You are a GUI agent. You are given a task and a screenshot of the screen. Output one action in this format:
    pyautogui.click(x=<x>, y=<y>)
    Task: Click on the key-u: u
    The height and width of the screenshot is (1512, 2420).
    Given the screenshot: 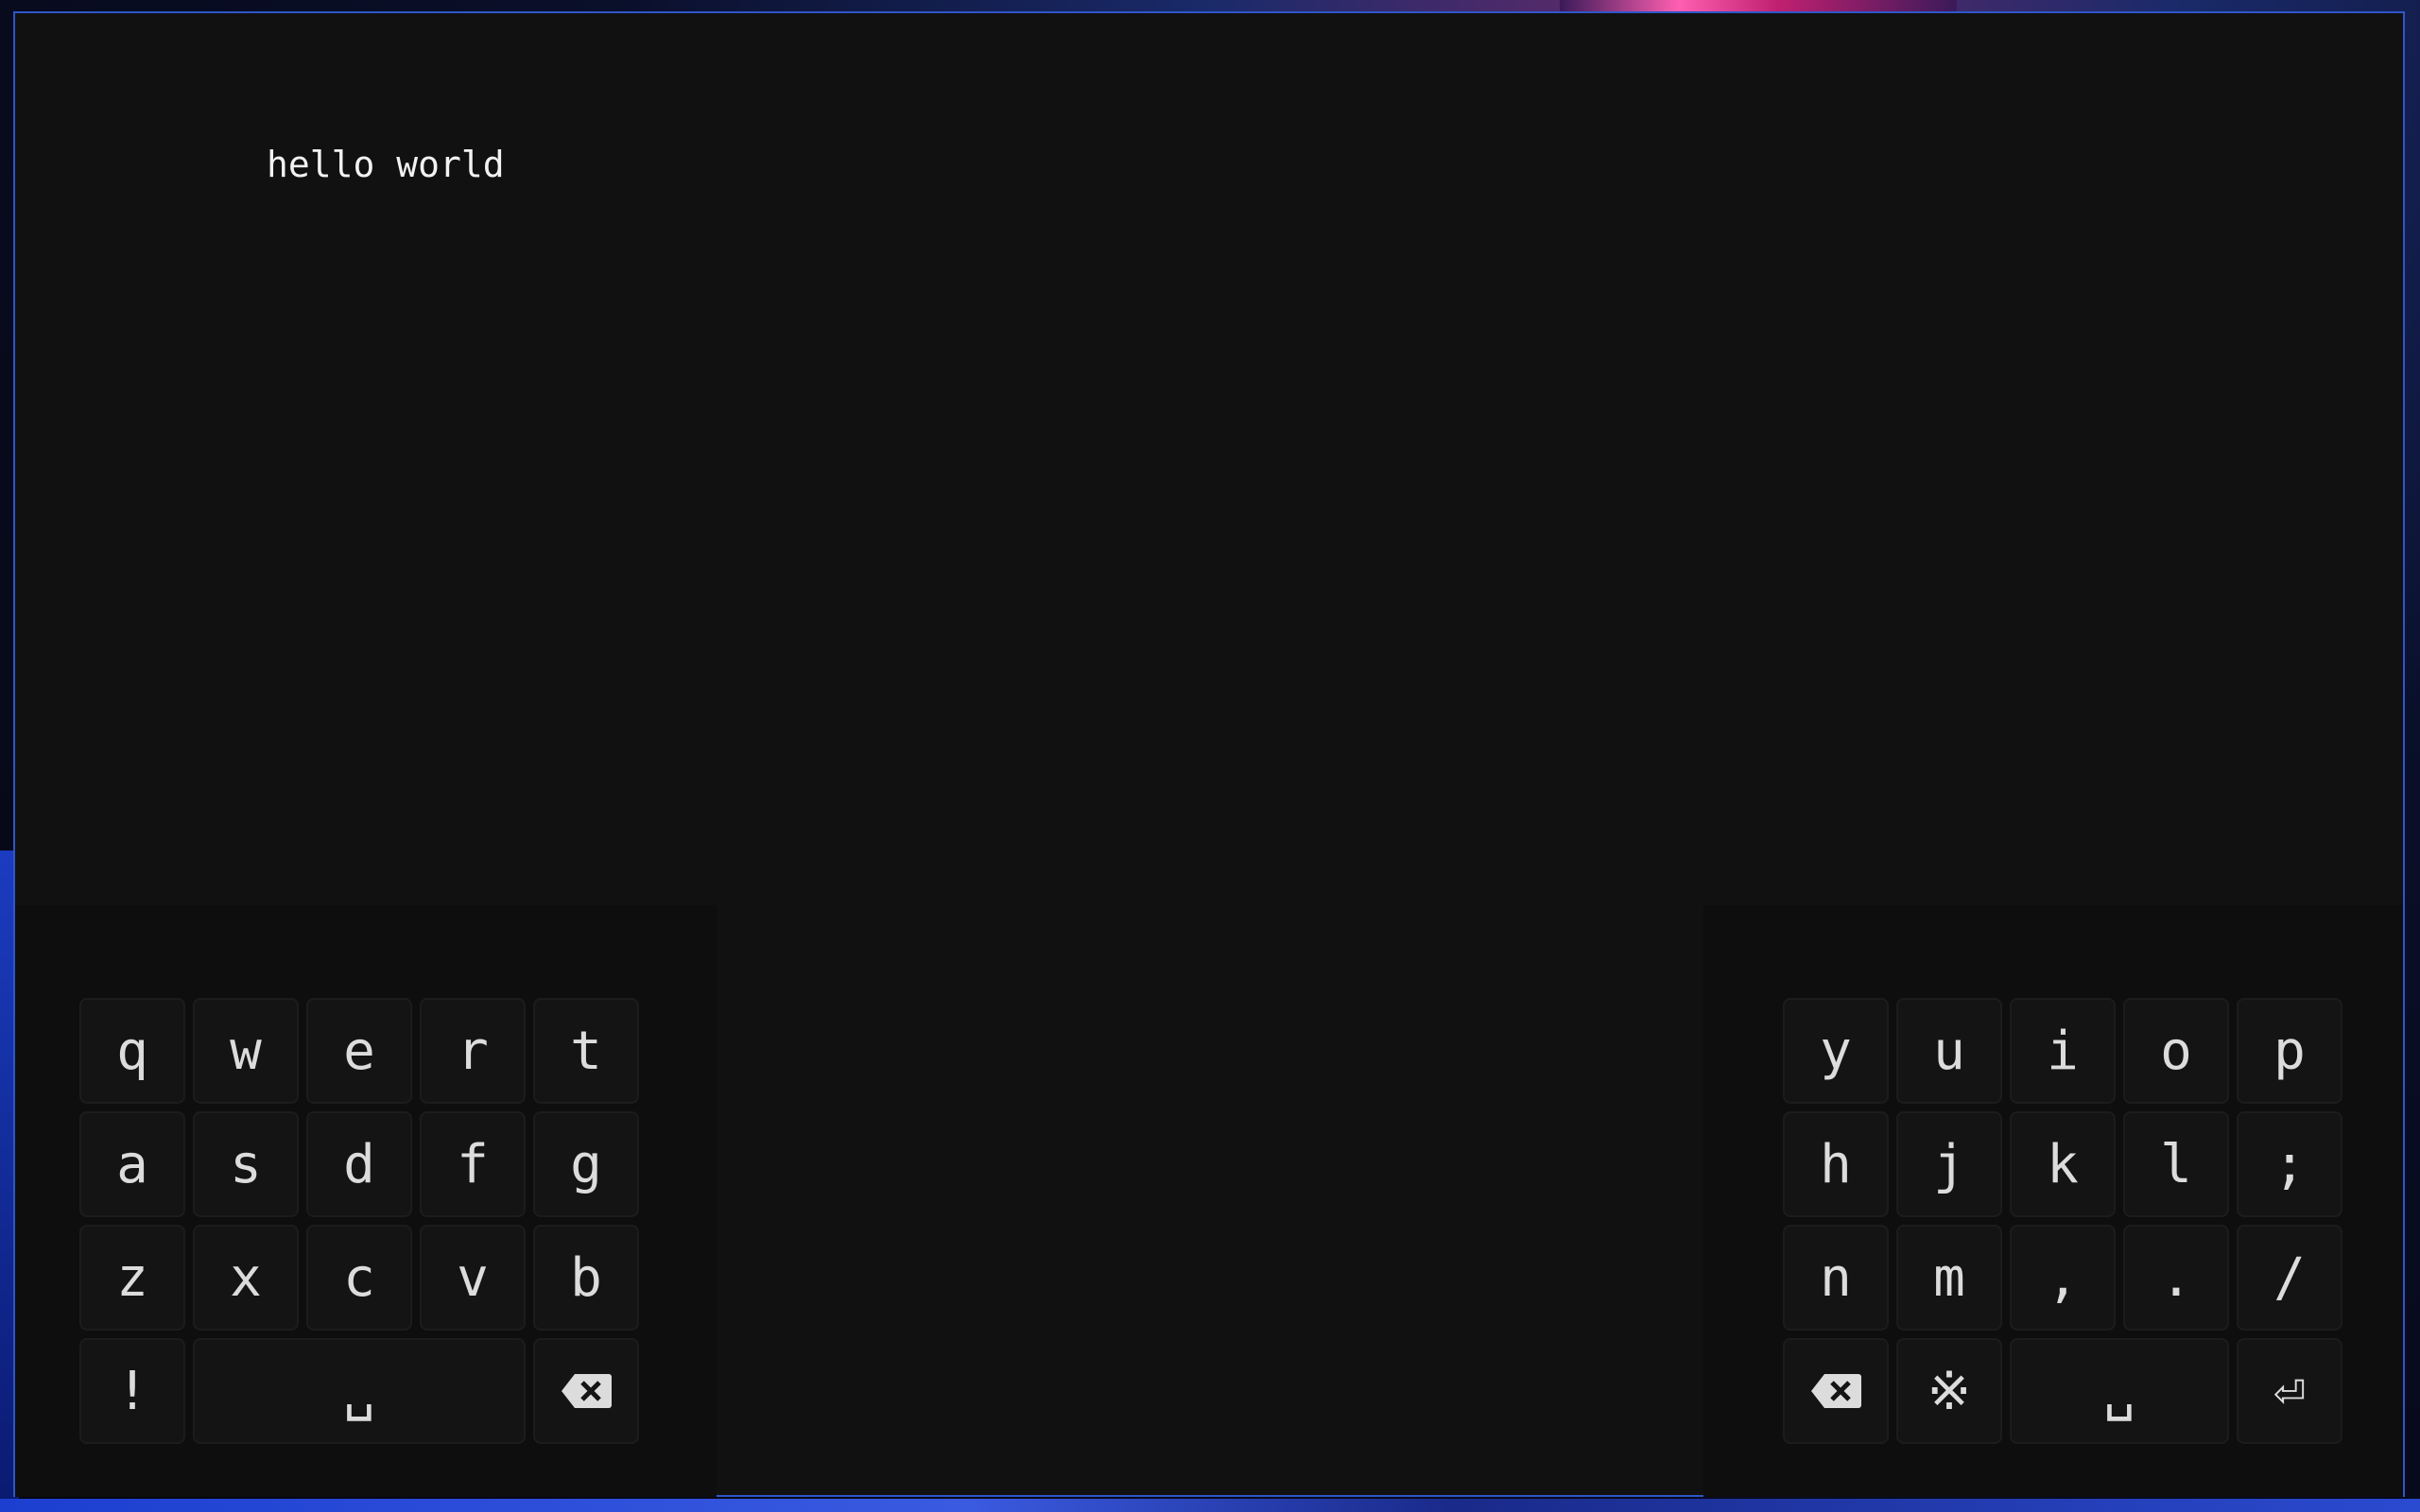 What is the action you would take?
    pyautogui.click(x=1949, y=1051)
    